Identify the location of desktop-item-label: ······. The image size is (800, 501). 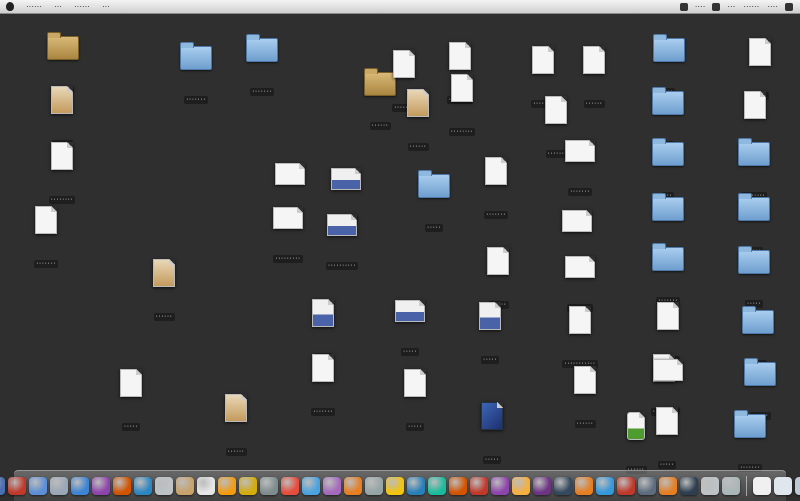
(418, 147).